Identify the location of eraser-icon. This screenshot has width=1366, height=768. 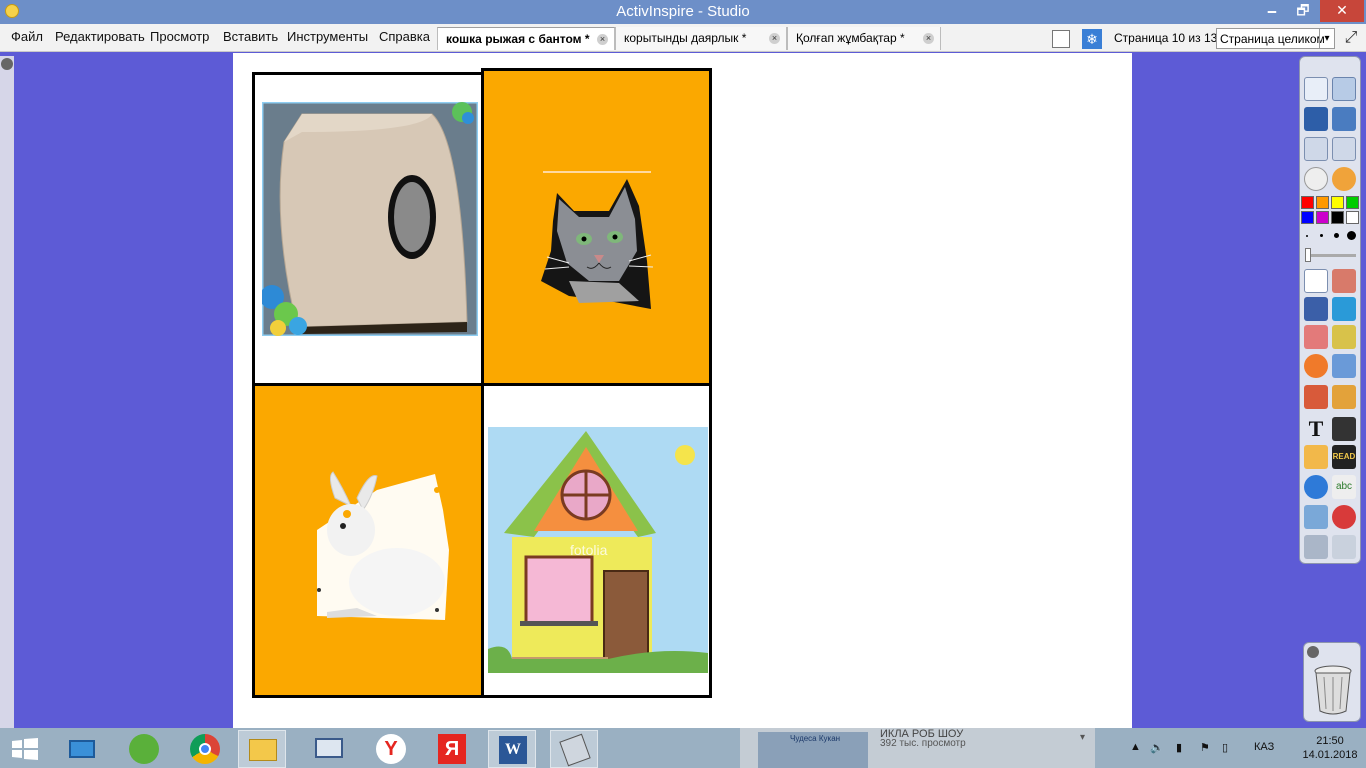
(1316, 337).